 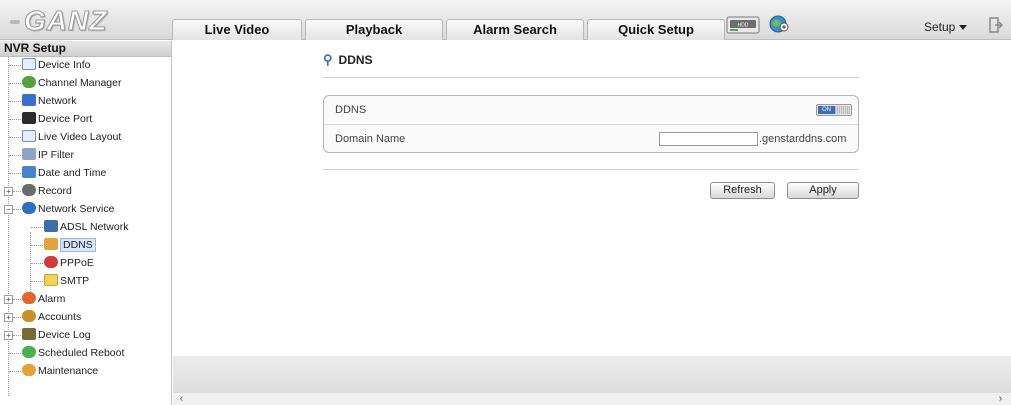 What do you see at coordinates (66, 281) in the screenshot?
I see `sidebar-item-smtp: SMTP` at bounding box center [66, 281].